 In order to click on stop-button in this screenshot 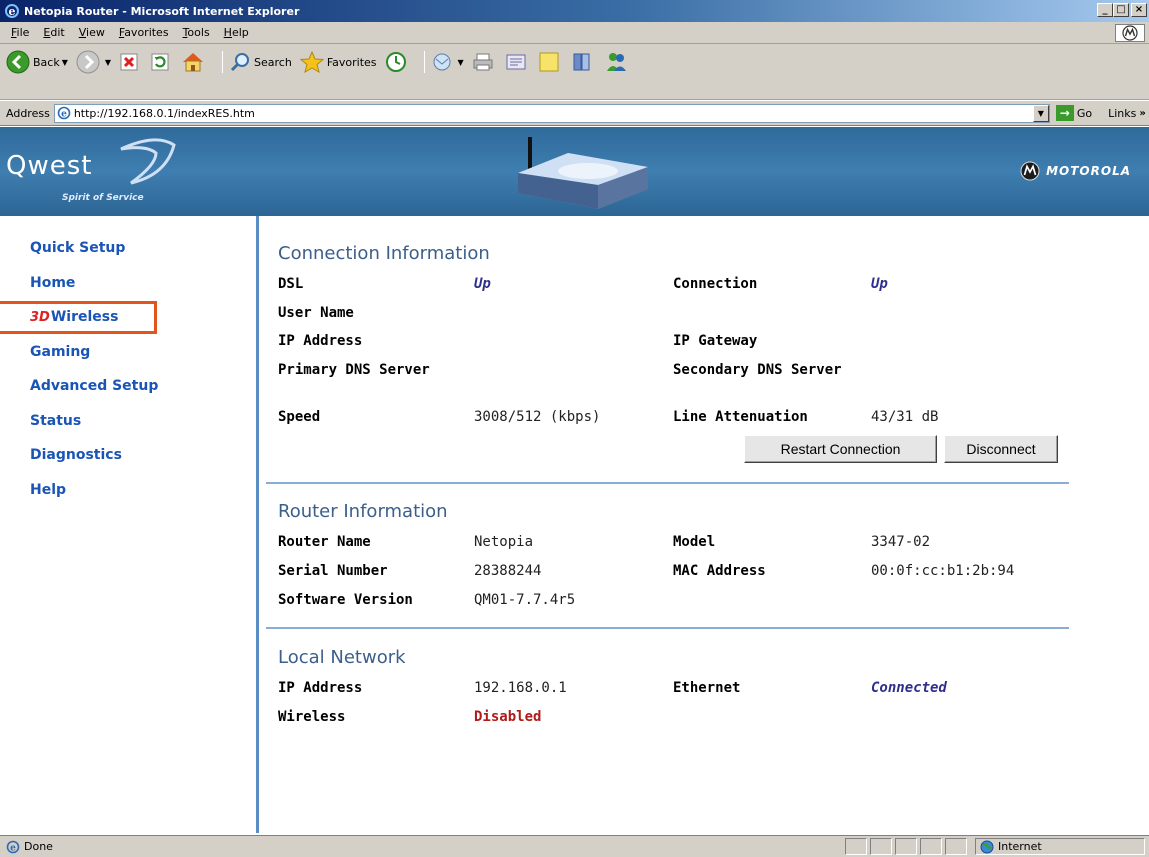, I will do `click(130, 62)`.